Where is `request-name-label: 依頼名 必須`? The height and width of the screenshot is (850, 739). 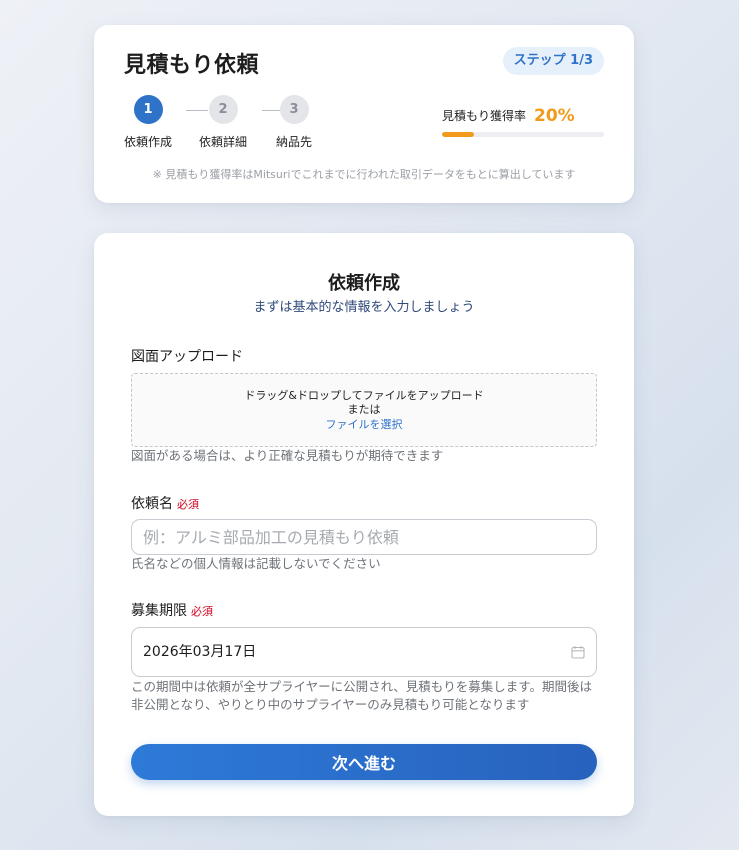 request-name-label: 依頼名 必須 is located at coordinates (165, 503).